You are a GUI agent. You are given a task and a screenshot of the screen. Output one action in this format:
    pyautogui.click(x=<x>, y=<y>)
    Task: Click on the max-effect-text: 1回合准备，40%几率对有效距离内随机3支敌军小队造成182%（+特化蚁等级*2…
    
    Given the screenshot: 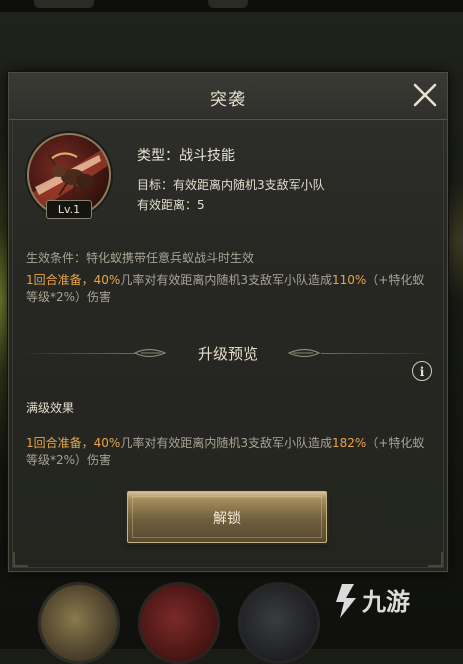 What is the action you would take?
    pyautogui.click(x=231, y=452)
    